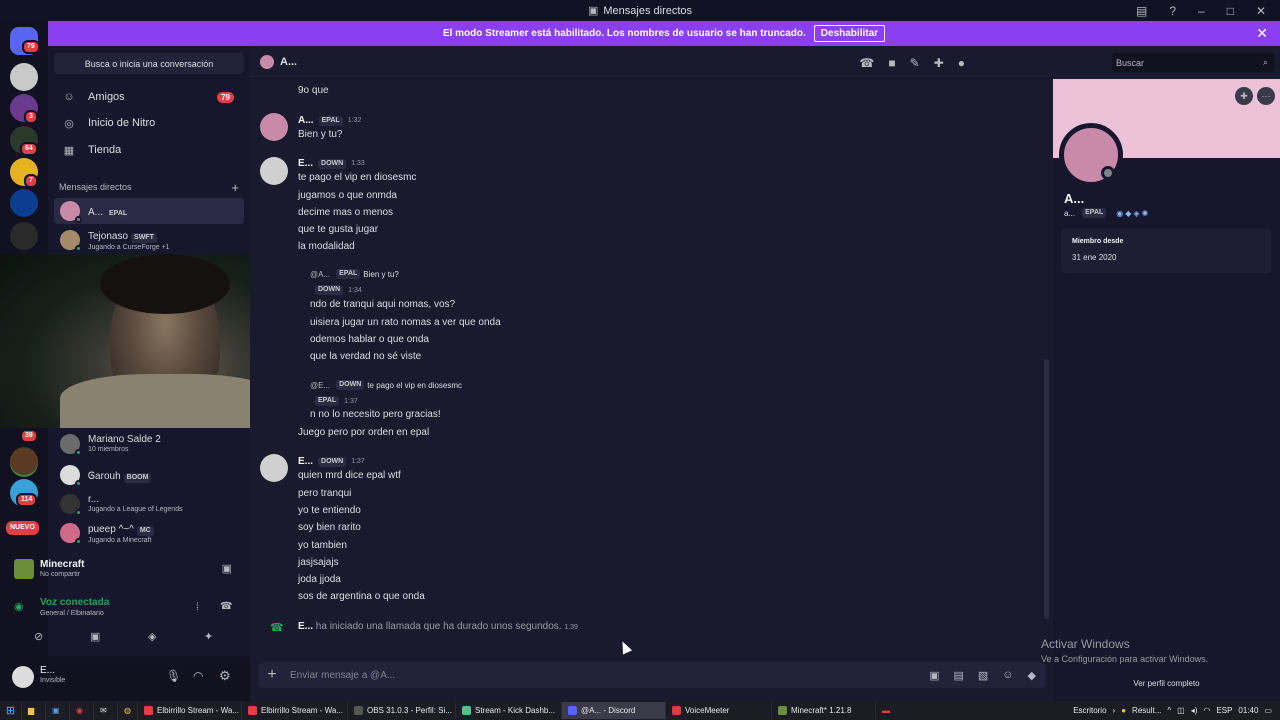  Describe the element at coordinates (866, 63) in the screenshot. I see `voice-call-icon: ☎` at that location.